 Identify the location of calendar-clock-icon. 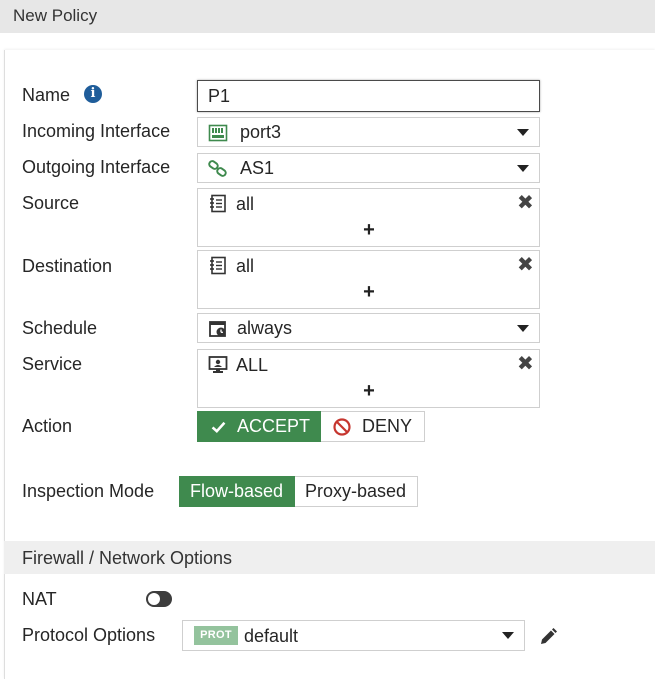
(217, 329).